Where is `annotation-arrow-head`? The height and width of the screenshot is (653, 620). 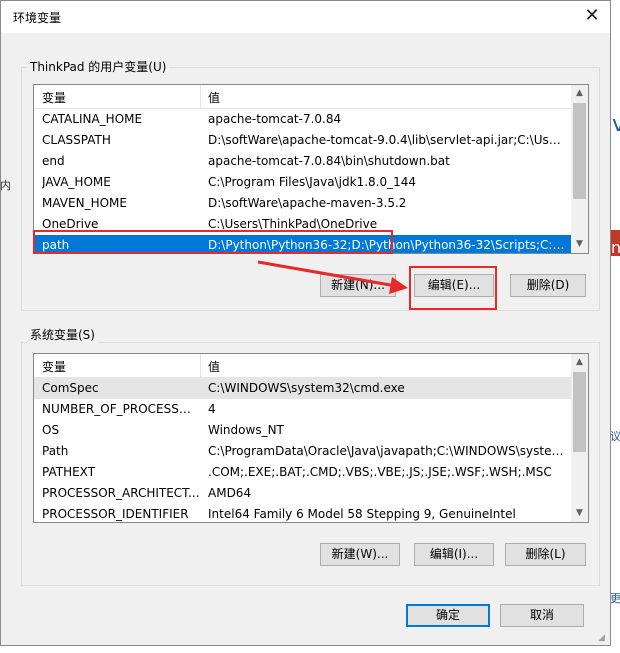
annotation-arrow-head is located at coordinates (398, 285).